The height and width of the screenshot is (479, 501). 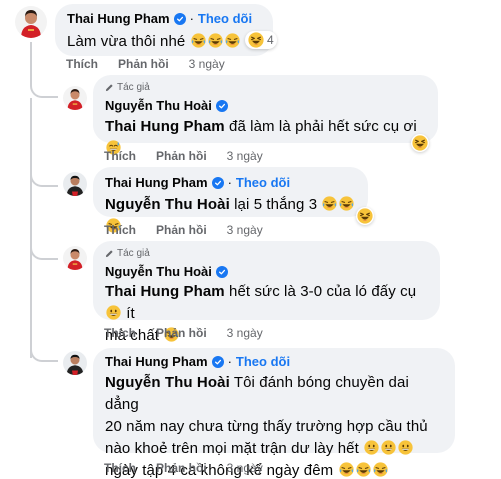 I want to click on reaction-summary: 4, so click(x=261, y=40).